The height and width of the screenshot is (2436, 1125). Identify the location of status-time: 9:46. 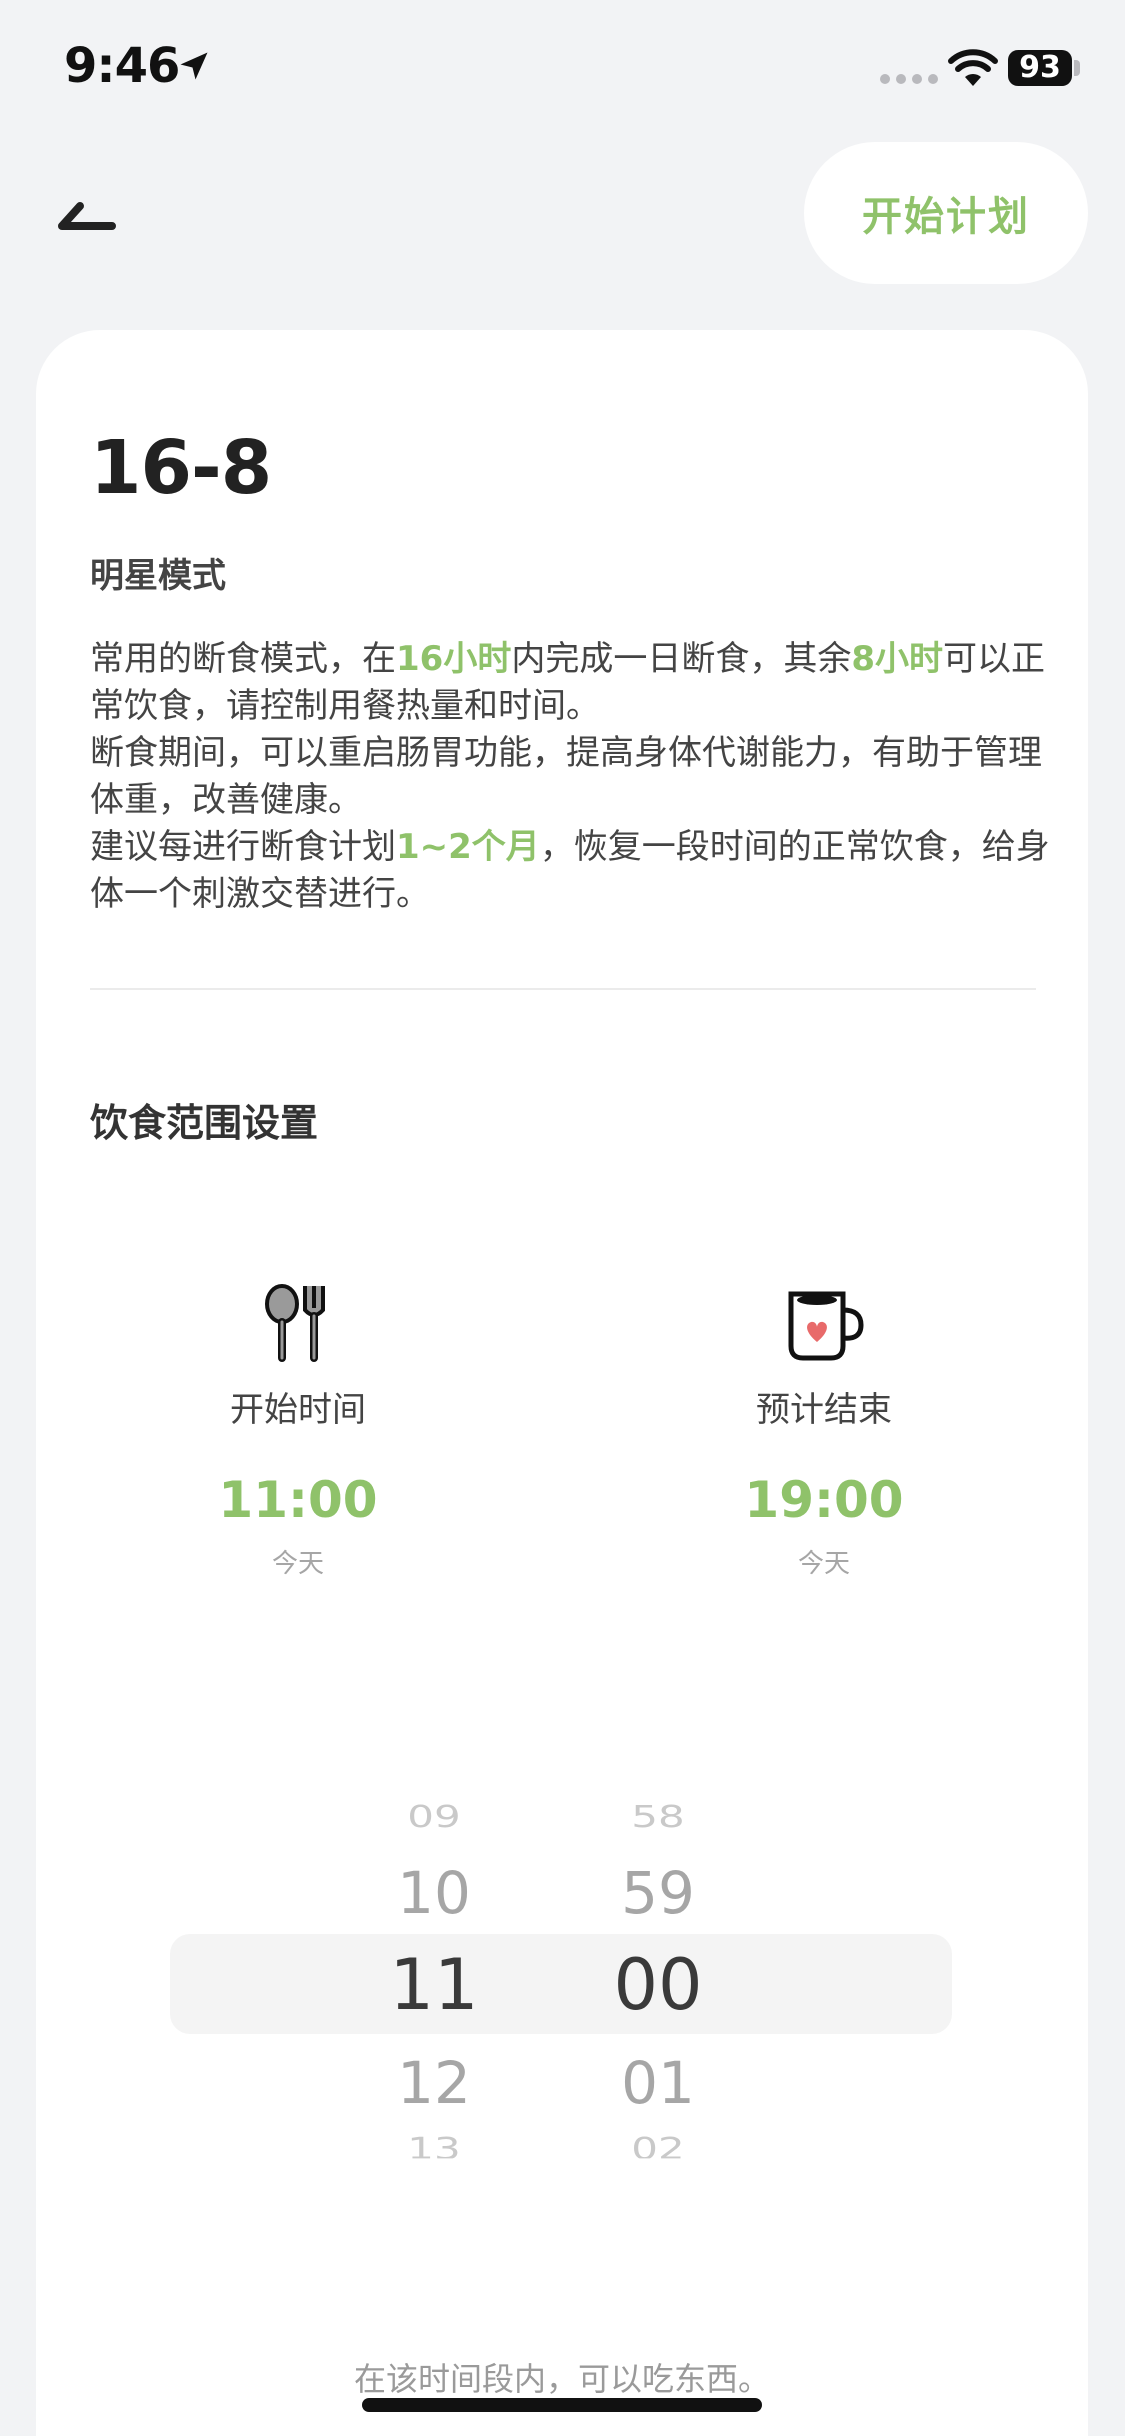
(122, 66).